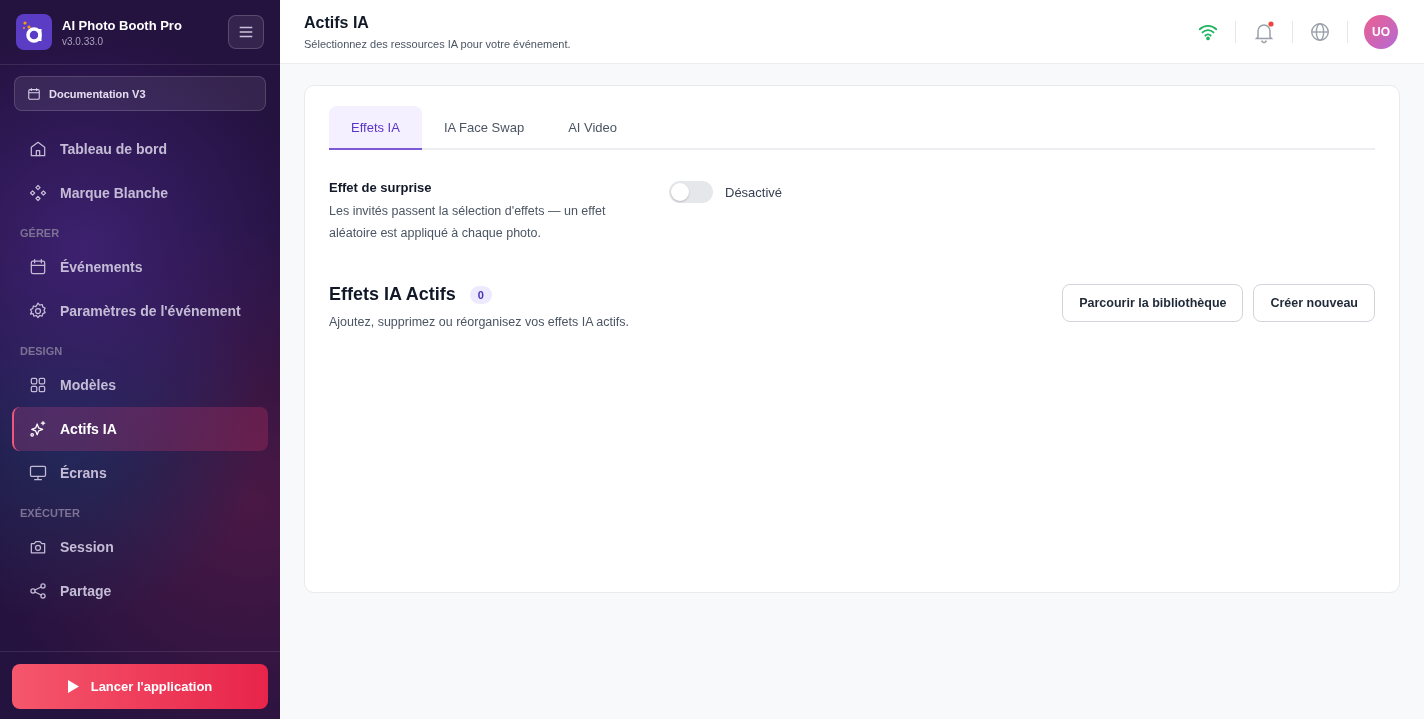  I want to click on sparkle-icon, so click(38, 429).